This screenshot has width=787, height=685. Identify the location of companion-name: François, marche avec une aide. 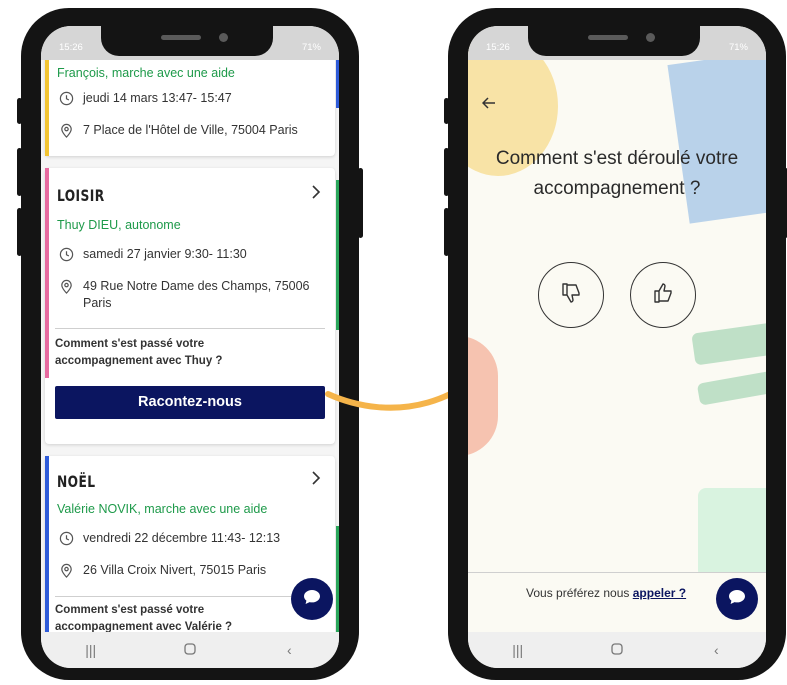
(146, 73).